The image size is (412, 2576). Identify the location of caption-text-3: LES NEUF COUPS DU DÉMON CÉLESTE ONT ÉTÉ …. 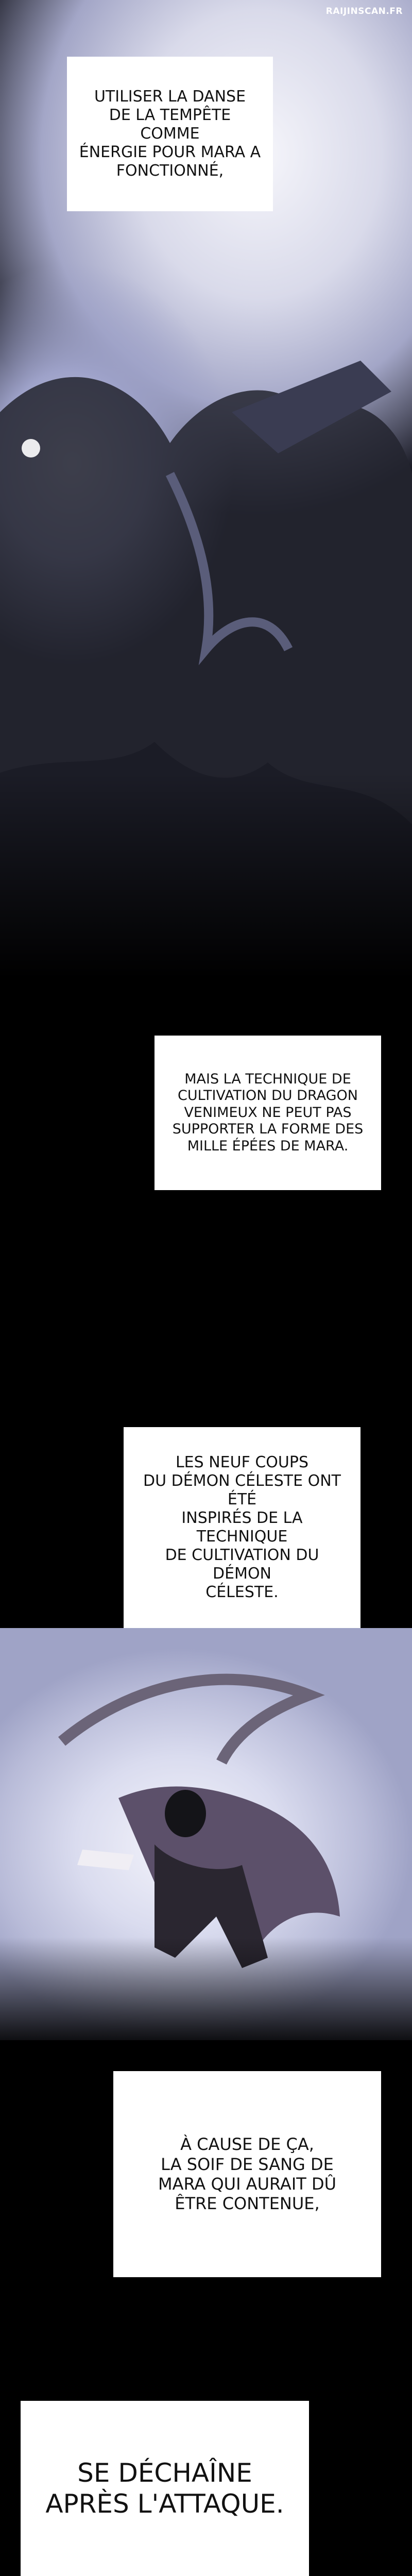
(242, 1527).